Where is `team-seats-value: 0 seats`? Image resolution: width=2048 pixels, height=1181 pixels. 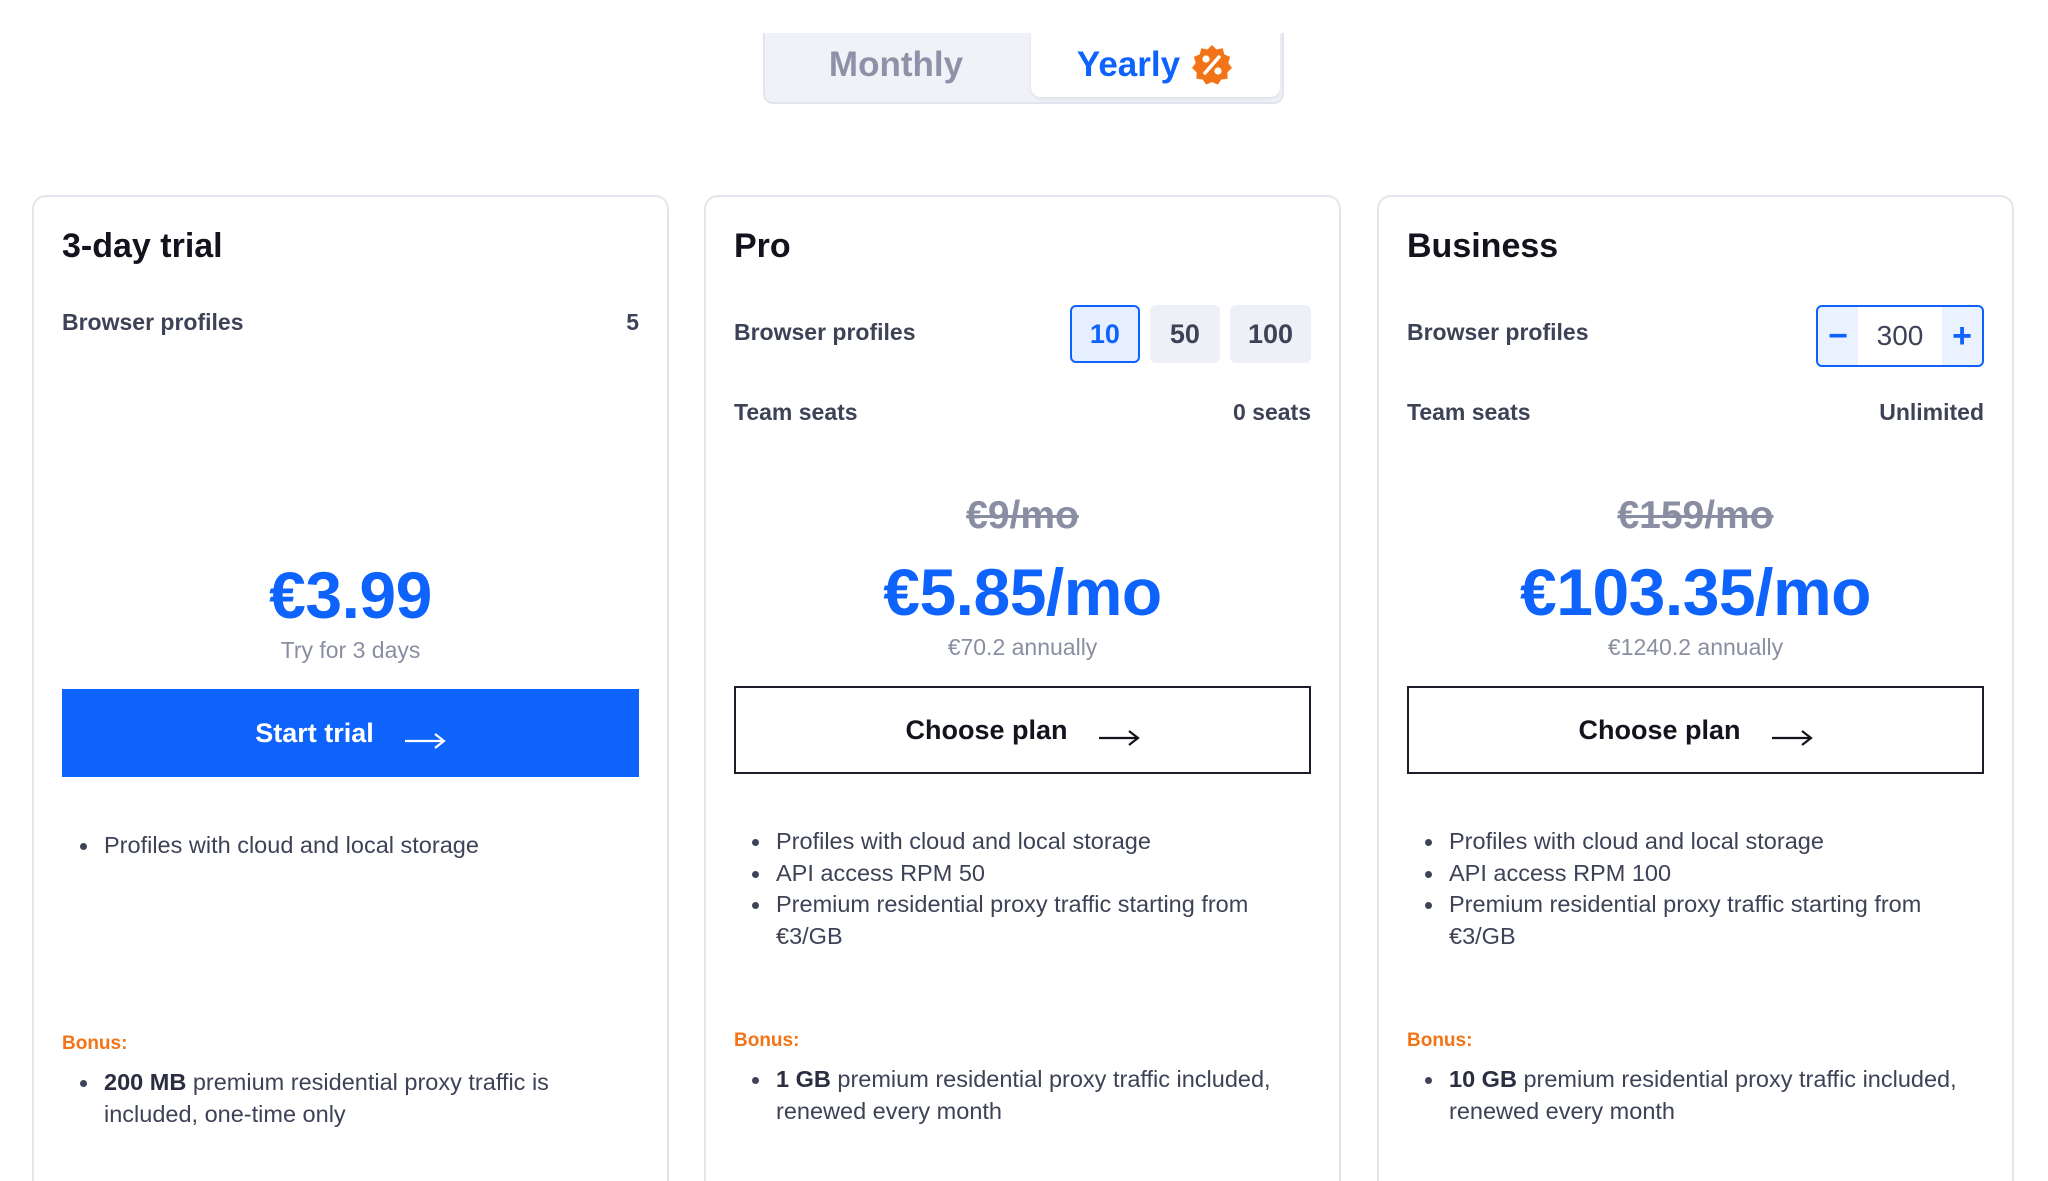
team-seats-value: 0 seats is located at coordinates (1271, 412).